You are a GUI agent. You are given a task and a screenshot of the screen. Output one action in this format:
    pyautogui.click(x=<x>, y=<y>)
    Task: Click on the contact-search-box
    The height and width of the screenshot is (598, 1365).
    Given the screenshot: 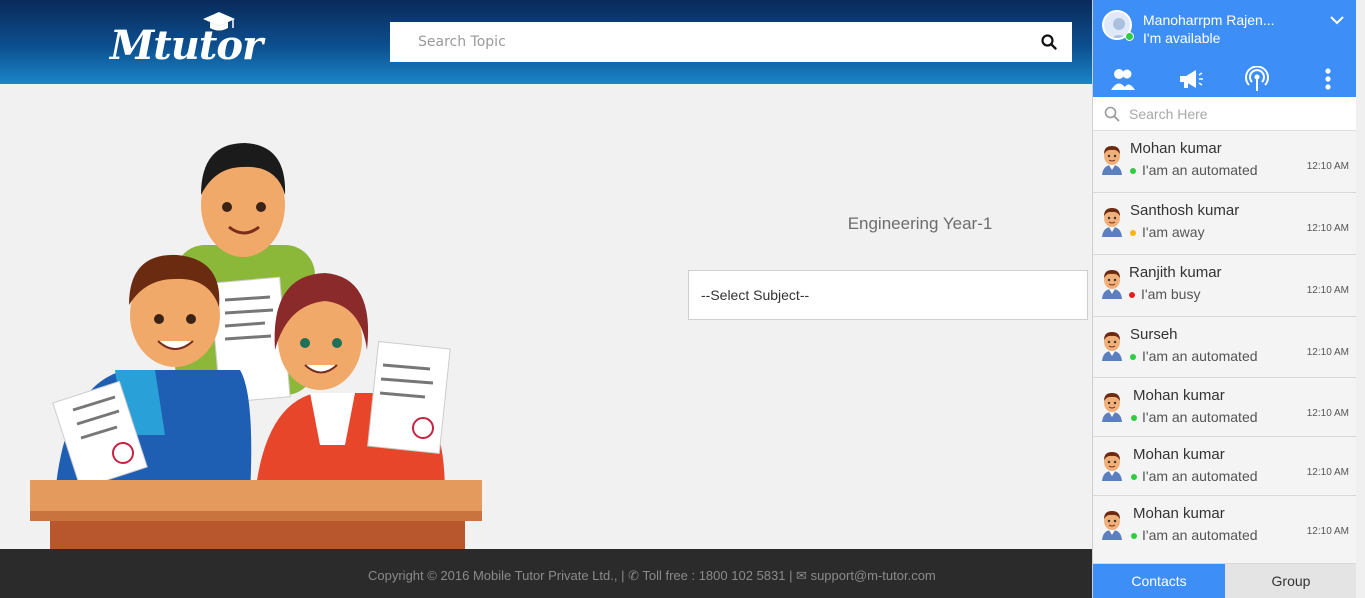 What is the action you would take?
    pyautogui.click(x=1225, y=114)
    